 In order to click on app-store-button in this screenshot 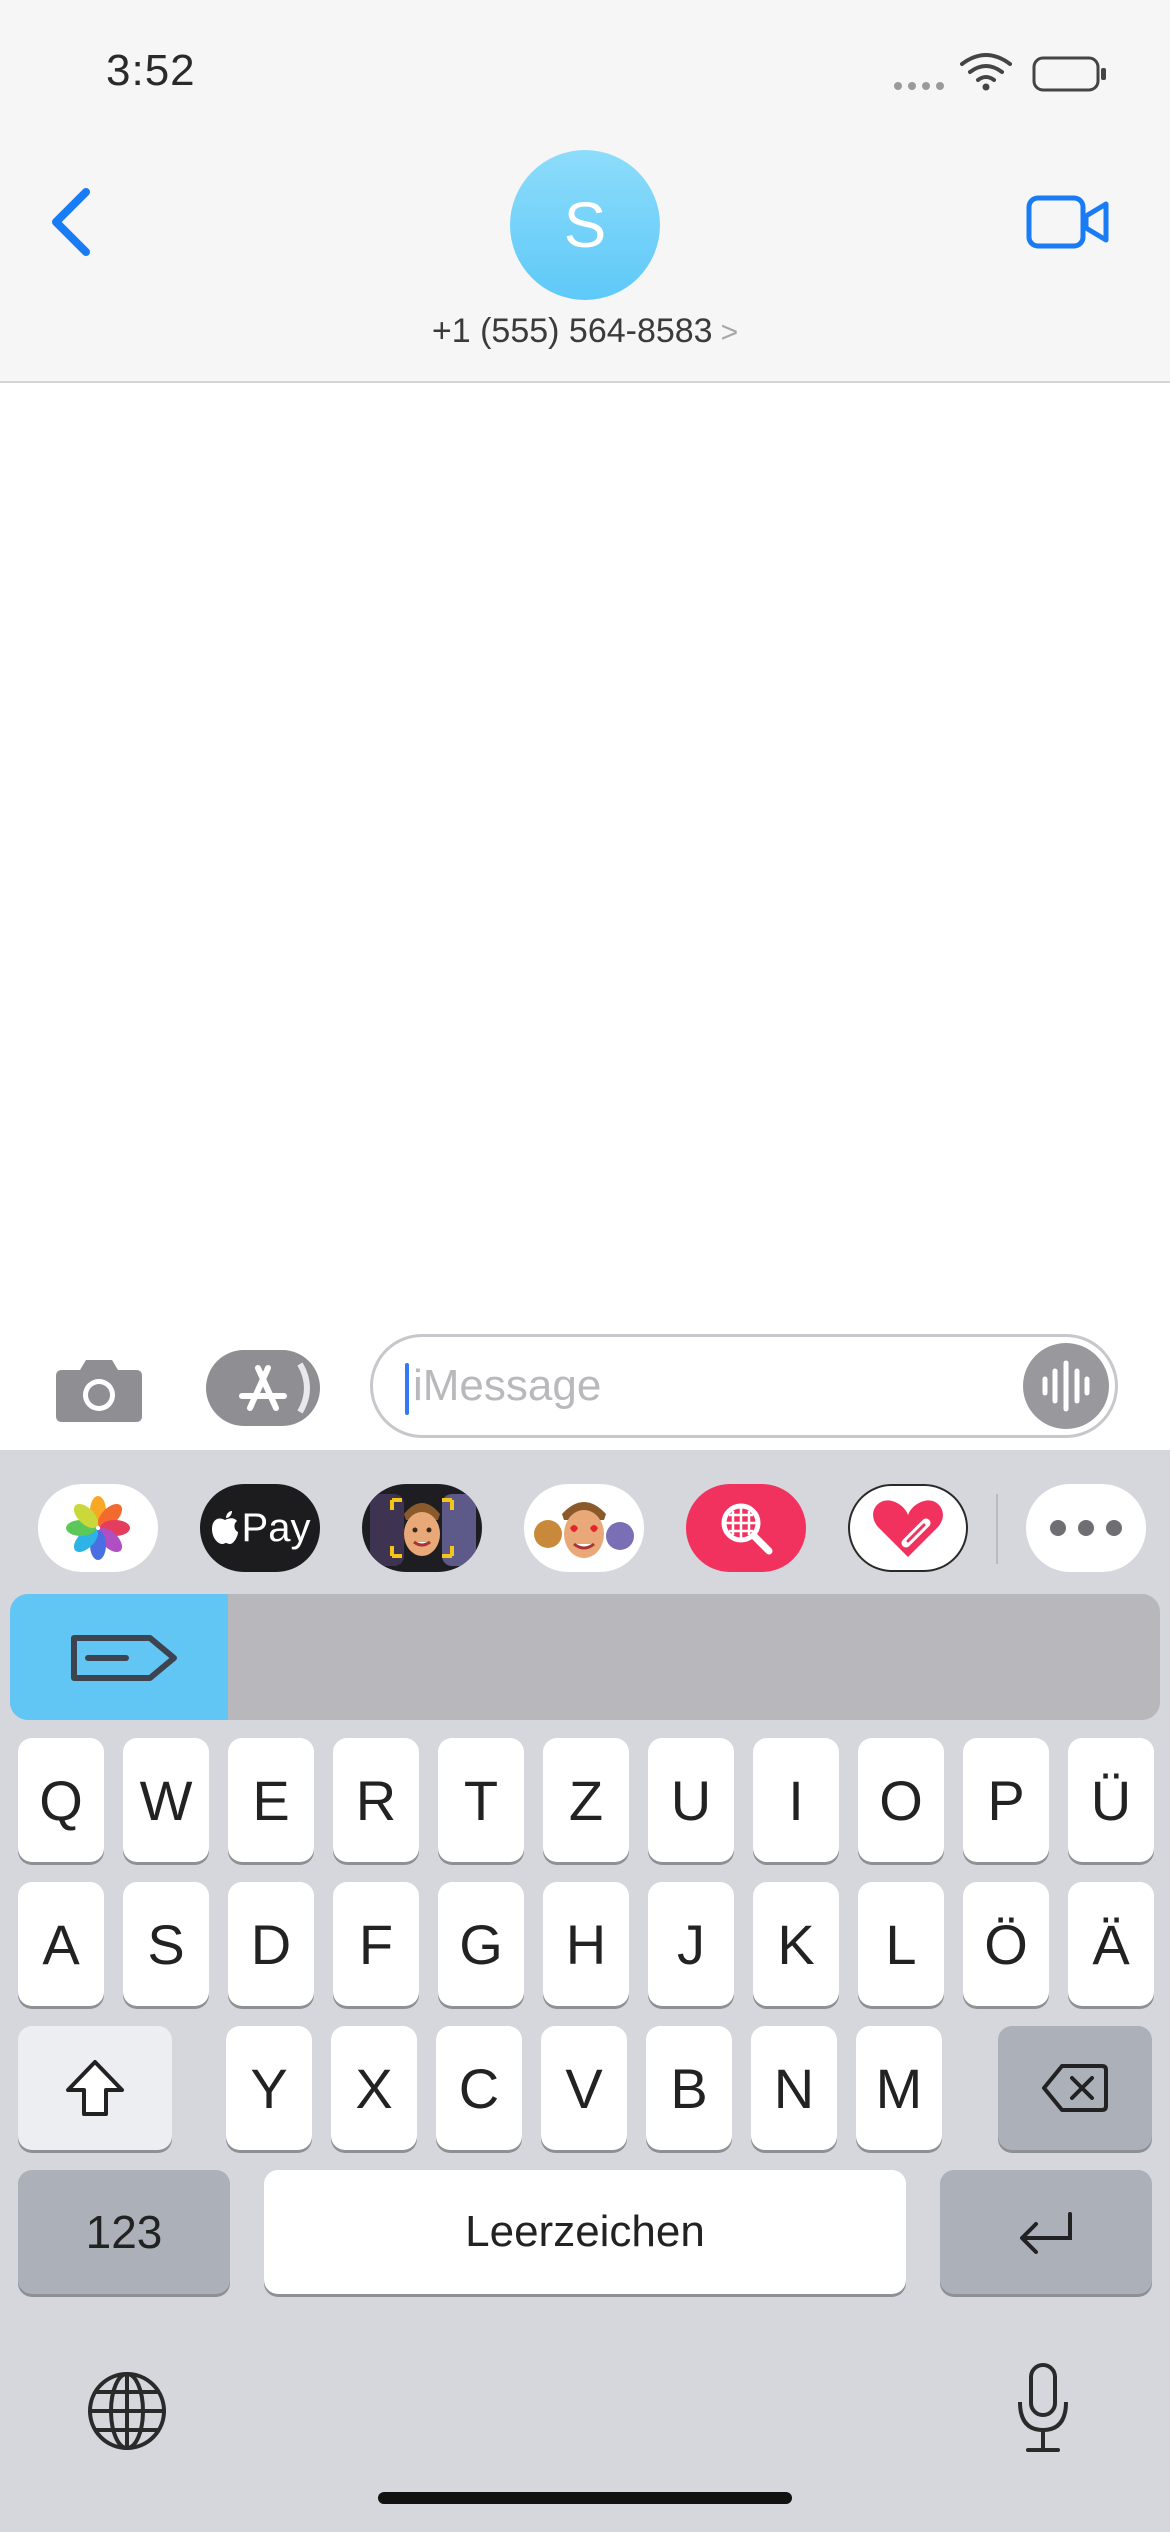, I will do `click(263, 1388)`.